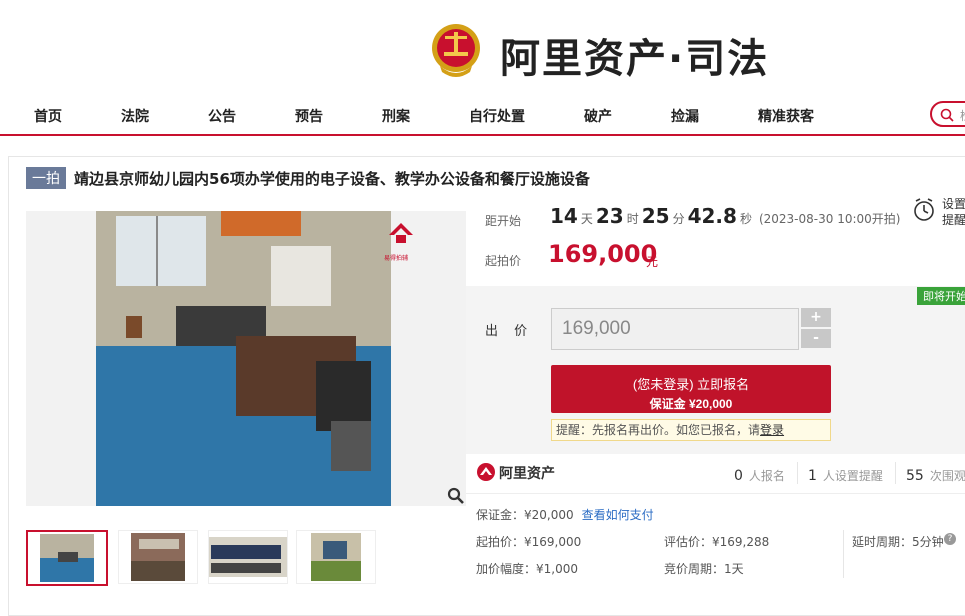 This screenshot has height=616, width=965. I want to click on start-price-unit: 元, so click(652, 262).